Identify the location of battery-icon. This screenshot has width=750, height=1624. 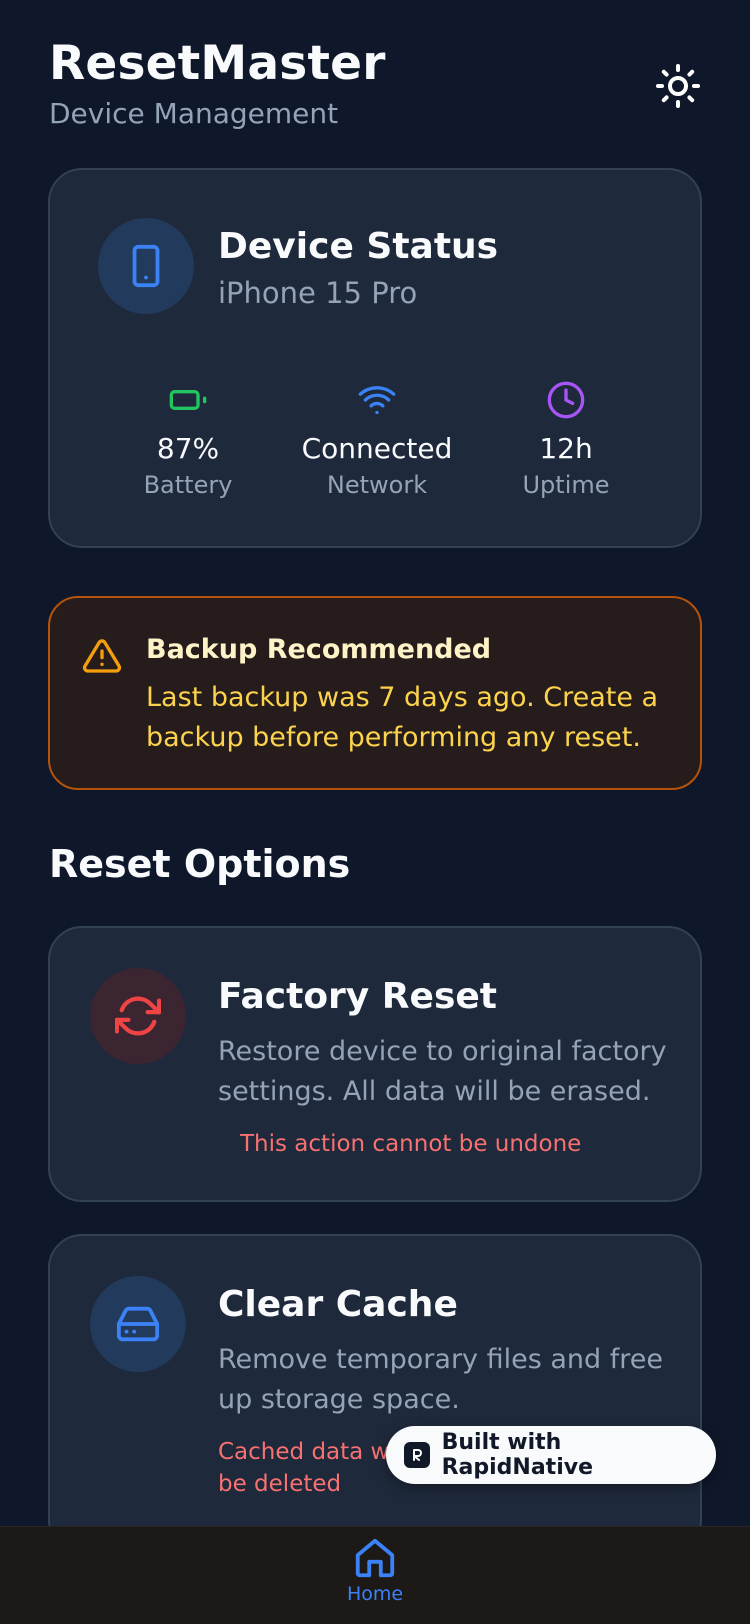
(188, 400).